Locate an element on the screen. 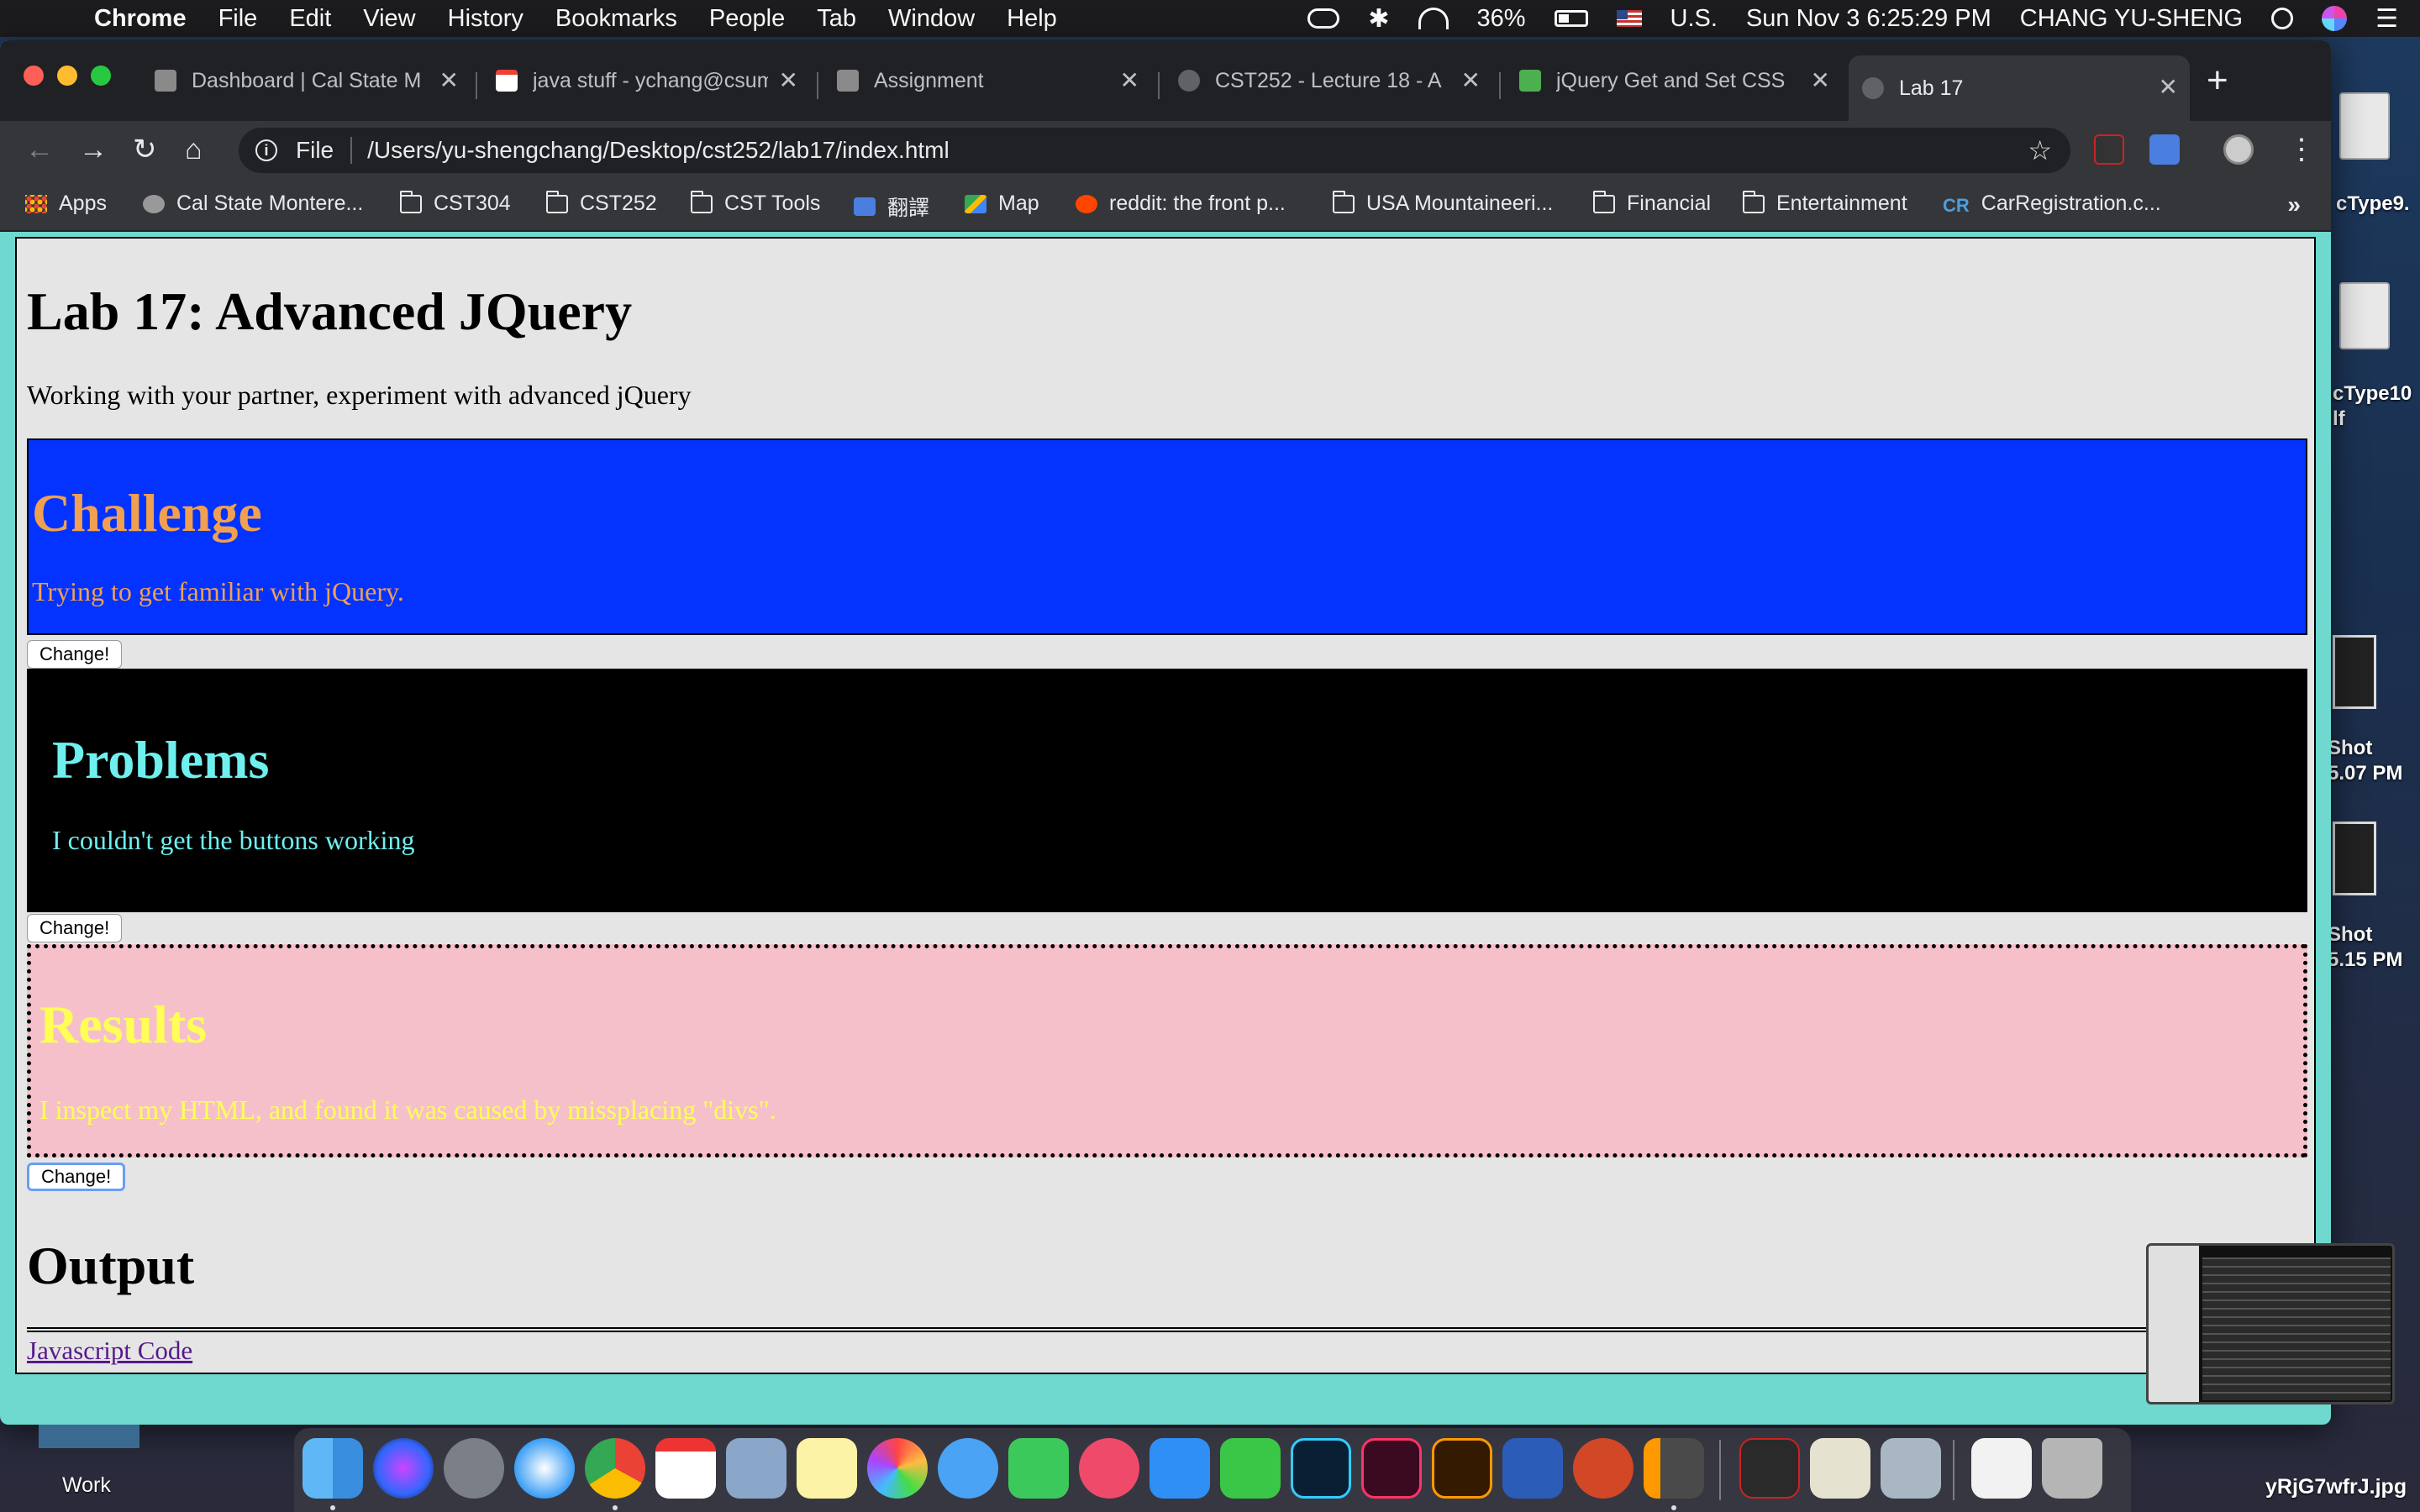 The width and height of the screenshot is (2420, 1512). window-zoom-button is located at coordinates (101, 76).